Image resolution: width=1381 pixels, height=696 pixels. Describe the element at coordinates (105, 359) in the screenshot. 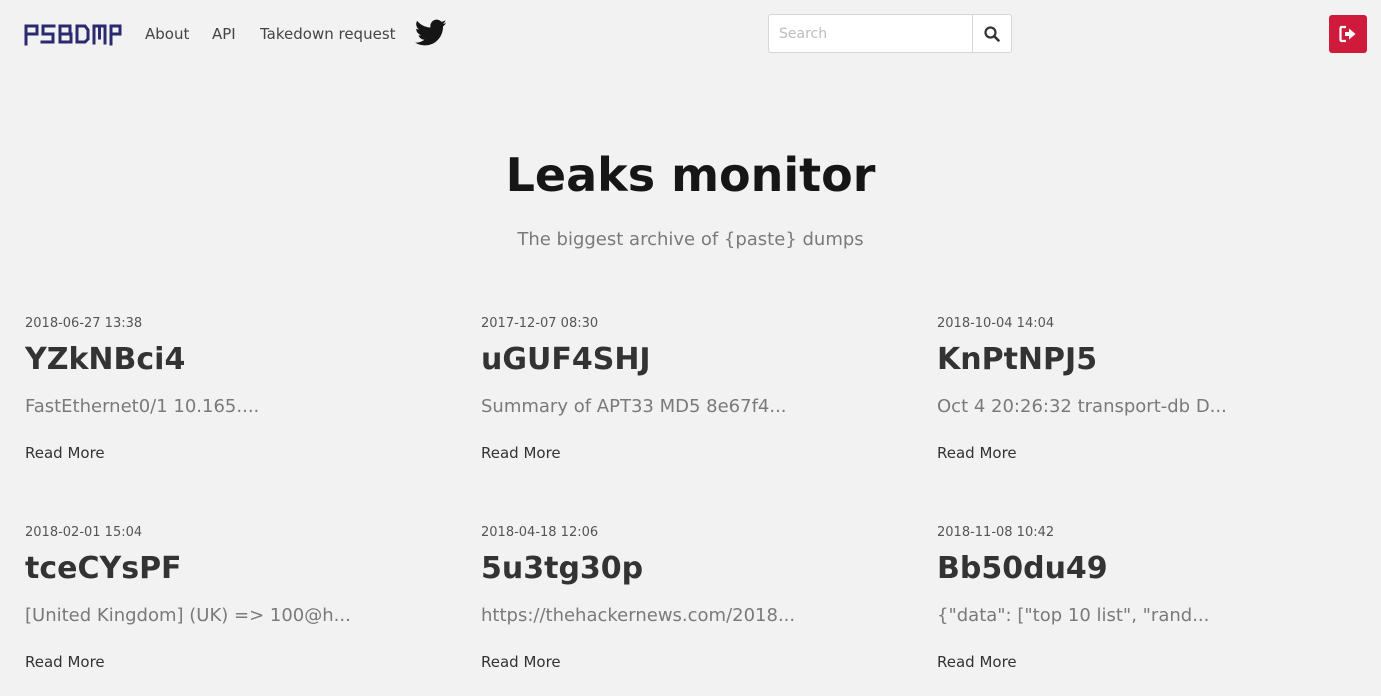

I see `paste-title: YZkNBci4` at that location.